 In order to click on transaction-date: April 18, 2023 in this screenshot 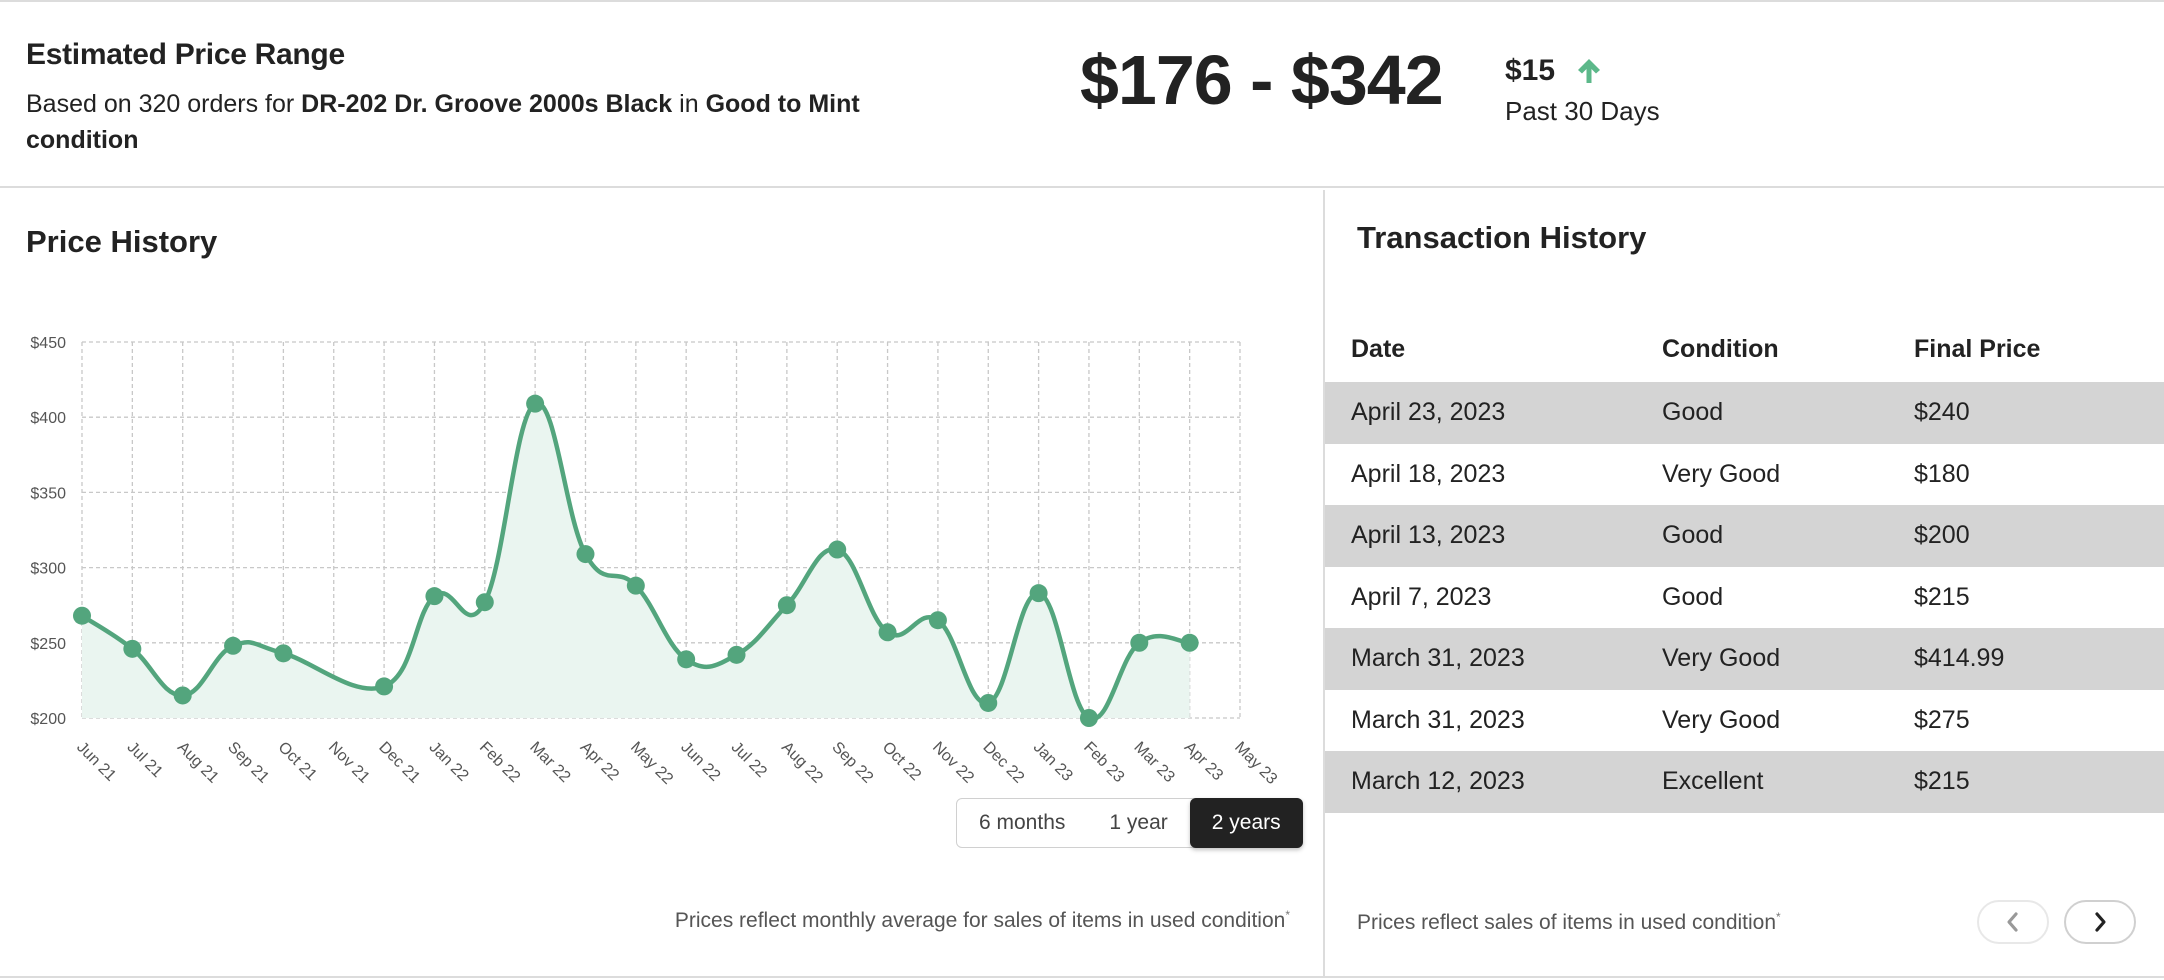, I will do `click(1428, 473)`.